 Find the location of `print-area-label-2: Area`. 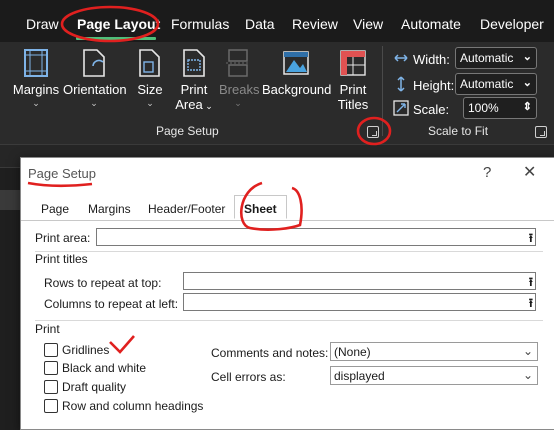

print-area-label-2: Area is located at coordinates (189, 104).